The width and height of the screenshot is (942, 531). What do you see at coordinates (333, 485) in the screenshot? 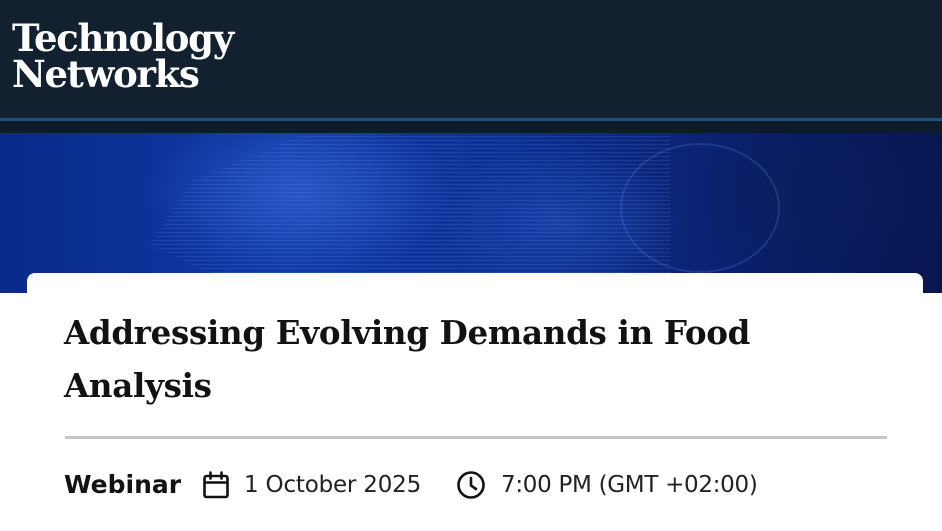
I see `event-date: 1 October 2025` at bounding box center [333, 485].